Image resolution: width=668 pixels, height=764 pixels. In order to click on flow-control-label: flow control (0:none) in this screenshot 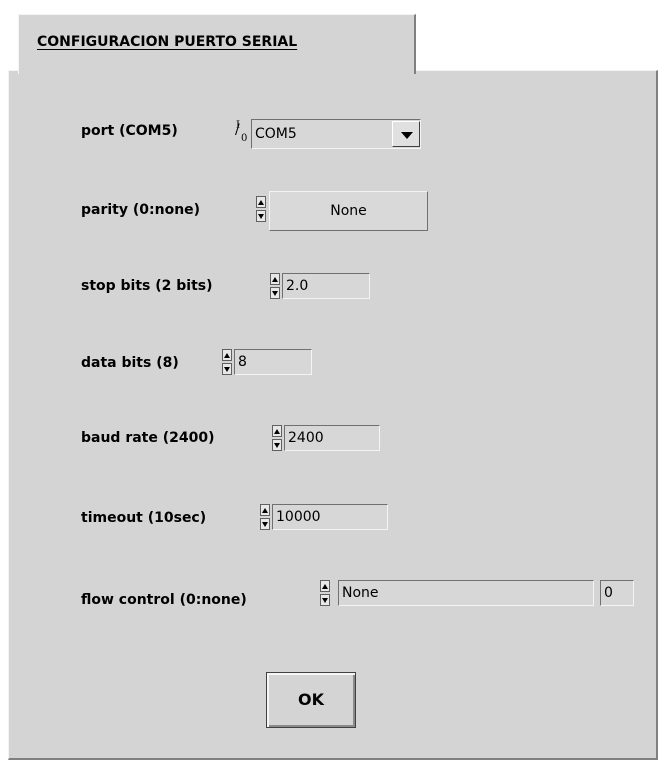, I will do `click(164, 600)`.